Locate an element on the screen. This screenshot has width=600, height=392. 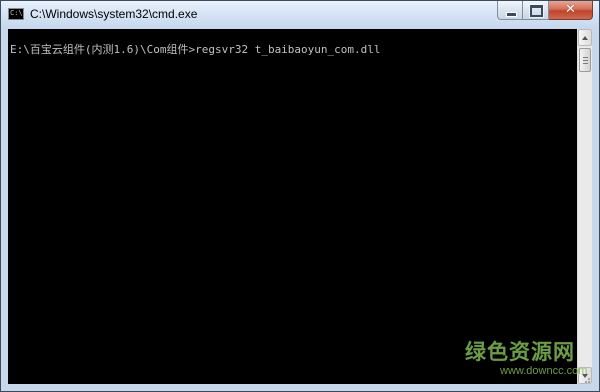
close-button: ✕ is located at coordinates (571, 10).